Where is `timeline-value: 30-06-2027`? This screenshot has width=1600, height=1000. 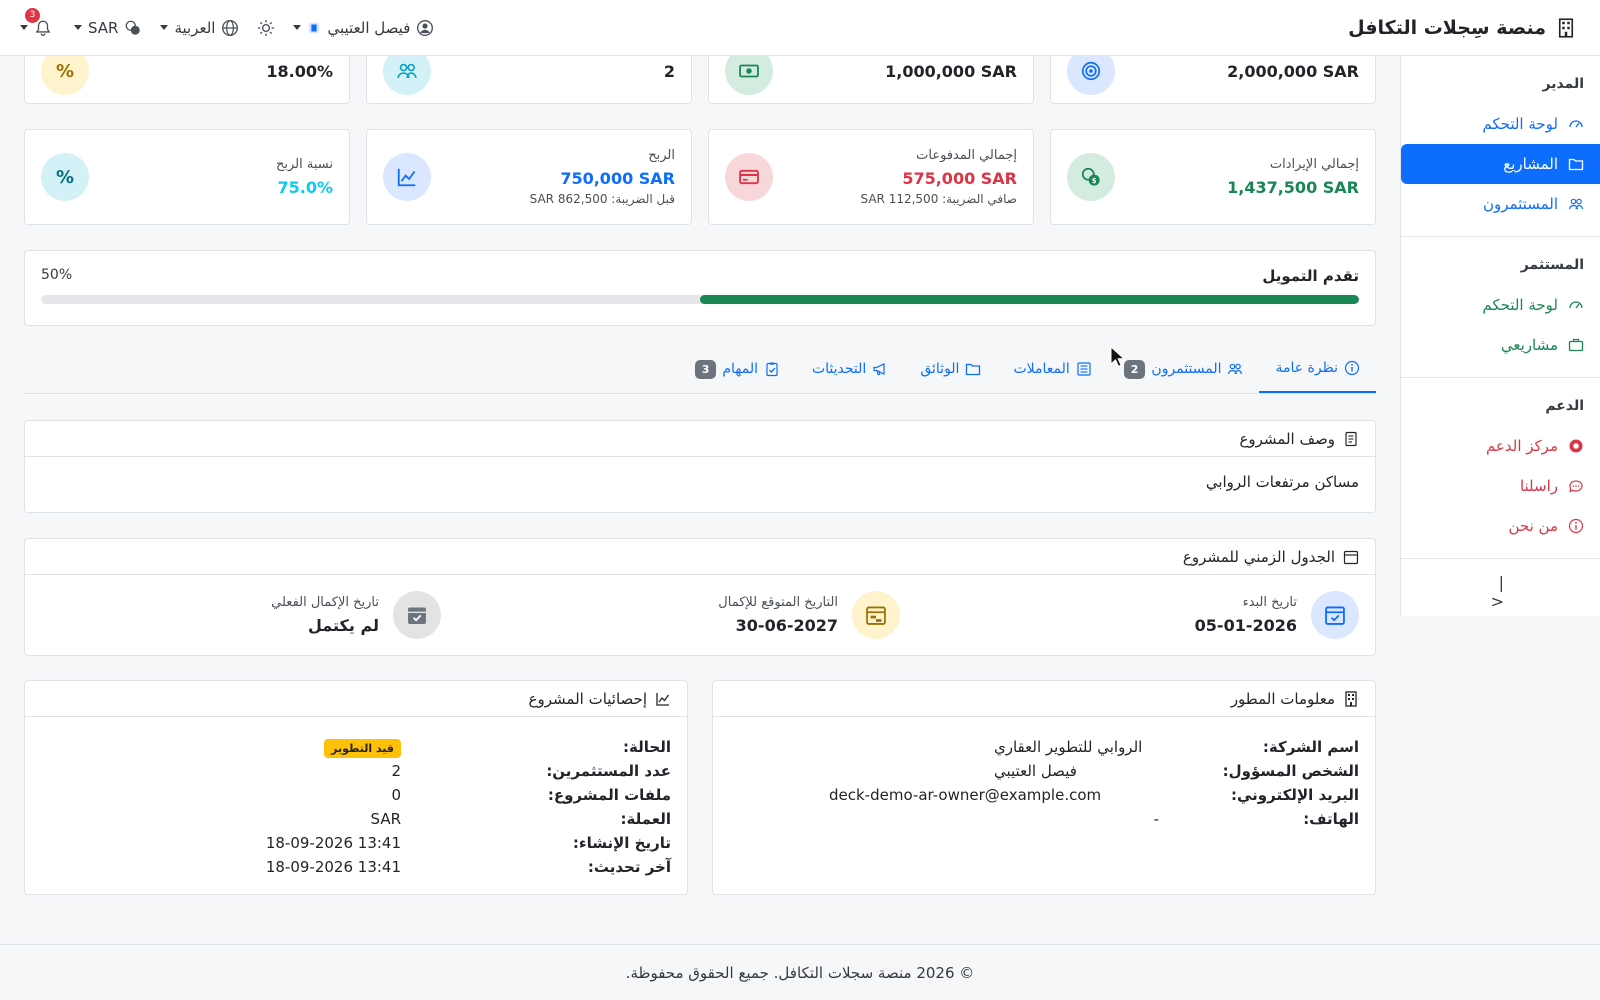 timeline-value: 30-06-2027 is located at coordinates (786, 625).